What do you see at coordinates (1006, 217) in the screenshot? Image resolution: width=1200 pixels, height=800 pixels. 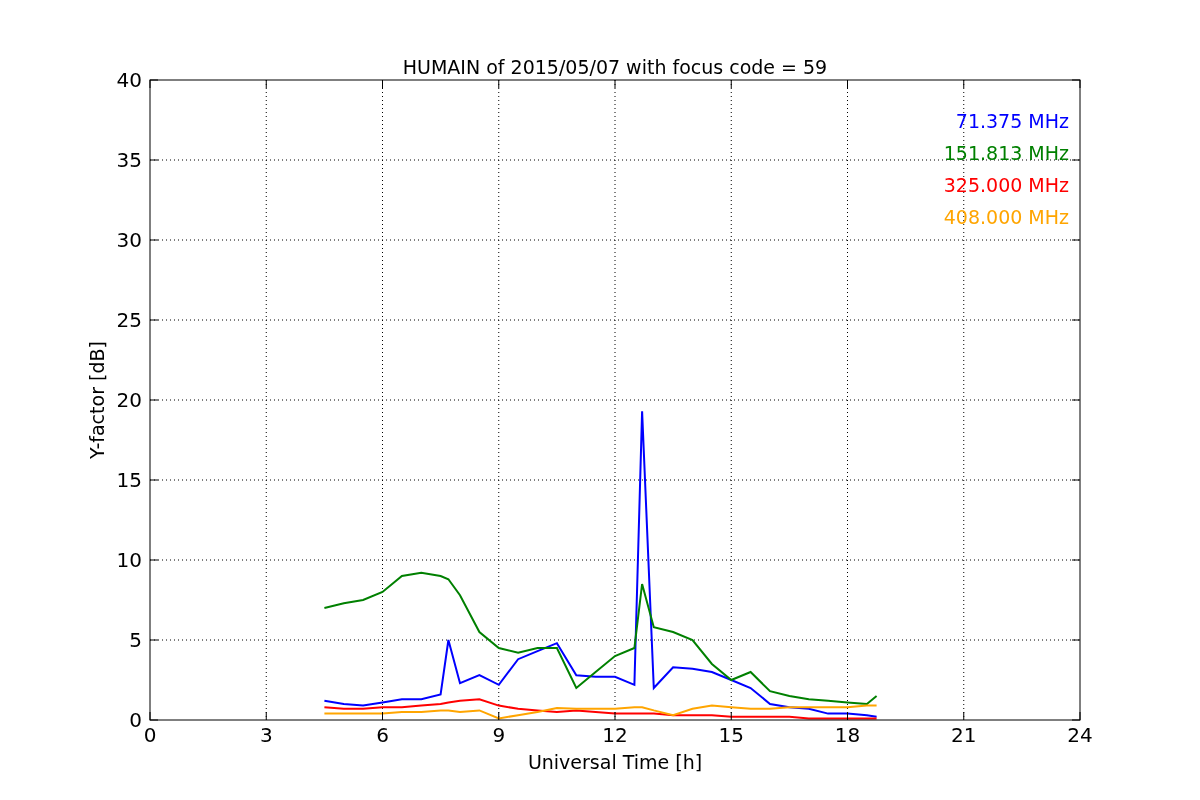 I see `legend-label: 408.000 MHz` at bounding box center [1006, 217].